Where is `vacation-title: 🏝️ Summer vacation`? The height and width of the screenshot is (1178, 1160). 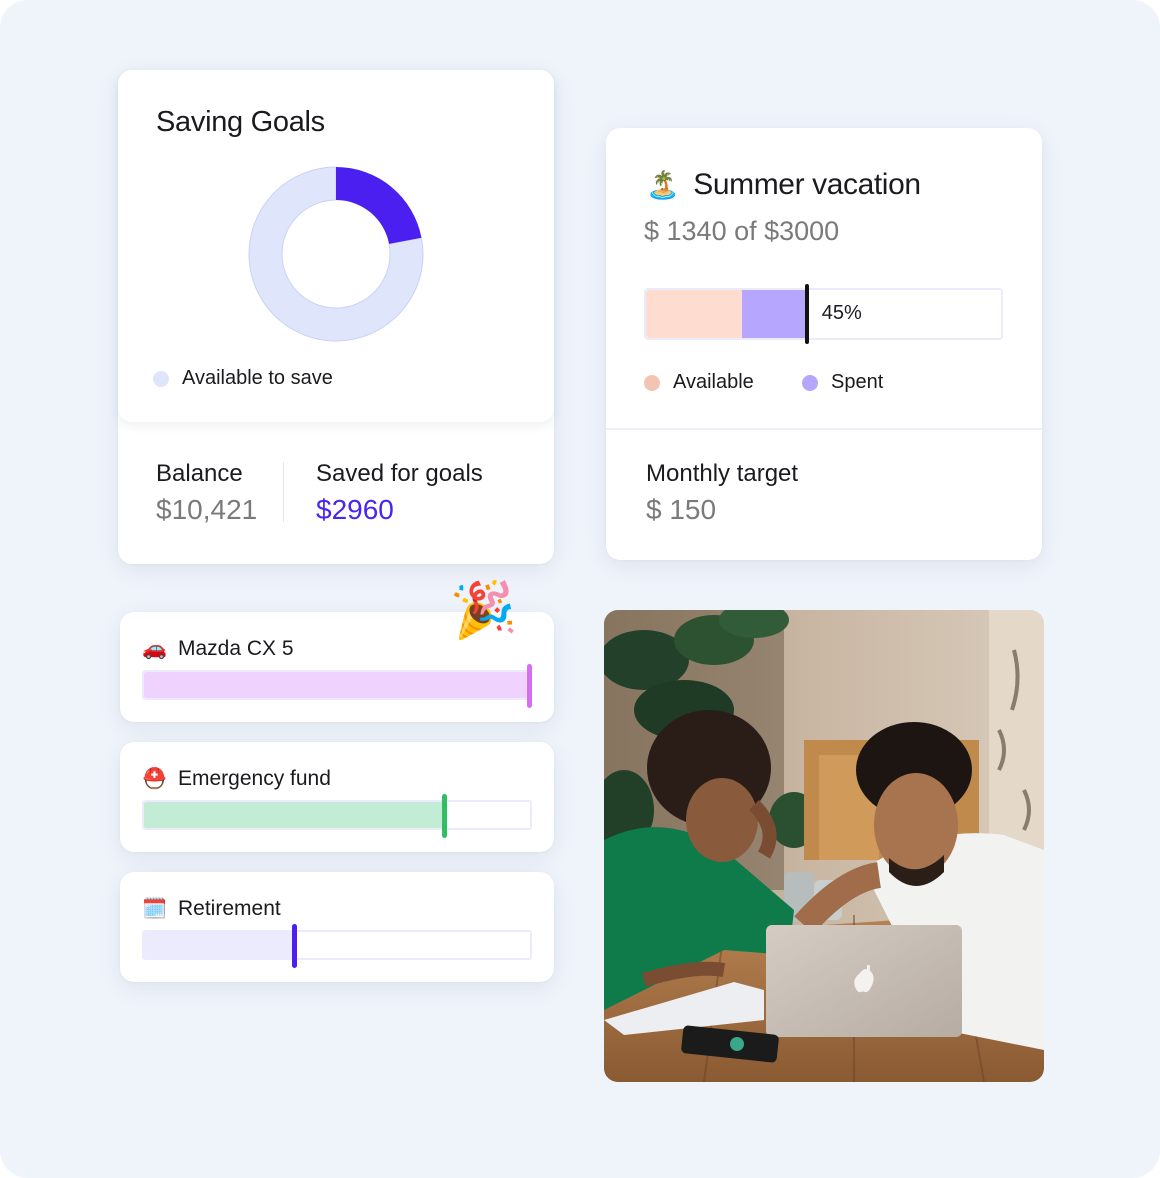 vacation-title: 🏝️ Summer vacation is located at coordinates (783, 185).